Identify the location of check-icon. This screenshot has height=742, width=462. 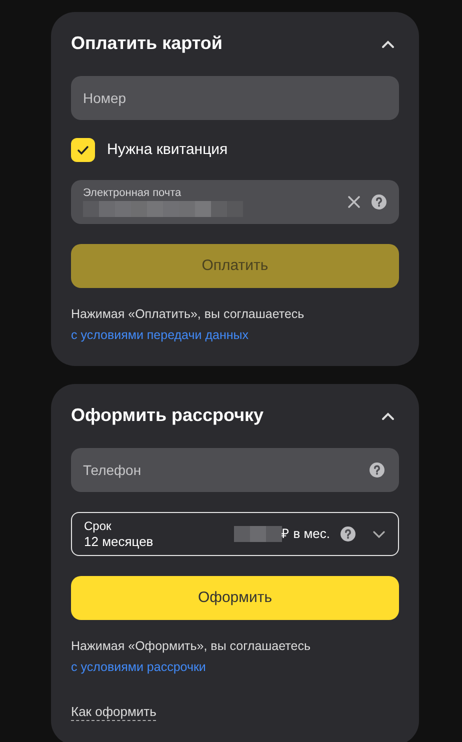
(83, 150).